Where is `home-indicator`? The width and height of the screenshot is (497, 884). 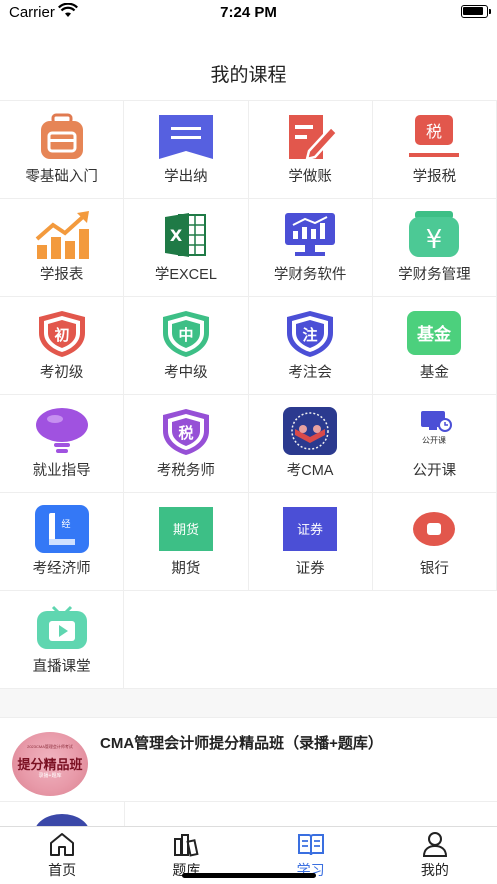 home-indicator is located at coordinates (249, 875).